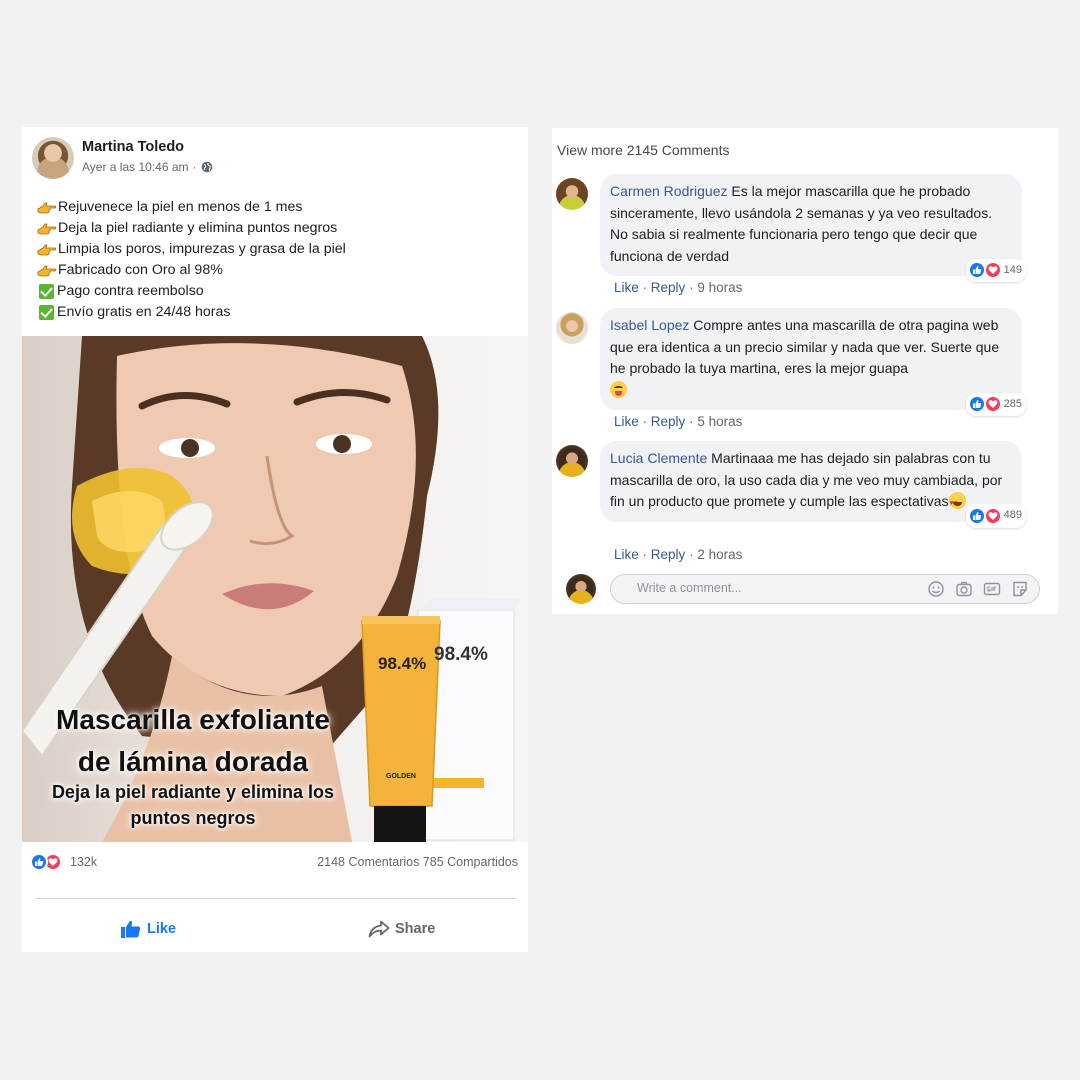 Image resolution: width=1080 pixels, height=1080 pixels. I want to click on comment-reactions: 149, so click(995, 270).